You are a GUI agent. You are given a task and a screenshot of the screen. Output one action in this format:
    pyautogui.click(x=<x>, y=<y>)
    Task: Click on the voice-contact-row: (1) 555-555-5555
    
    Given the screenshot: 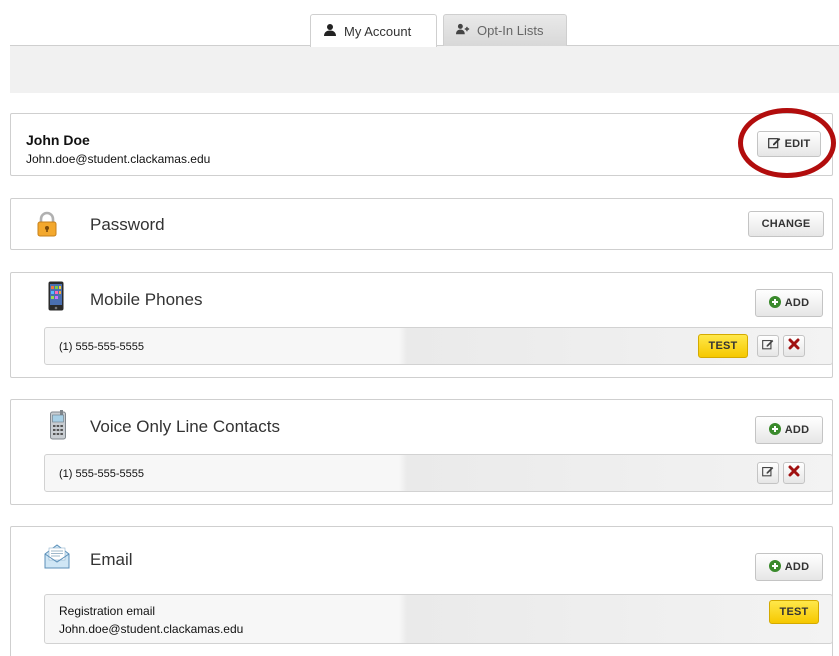 What is the action you would take?
    pyautogui.click(x=438, y=473)
    